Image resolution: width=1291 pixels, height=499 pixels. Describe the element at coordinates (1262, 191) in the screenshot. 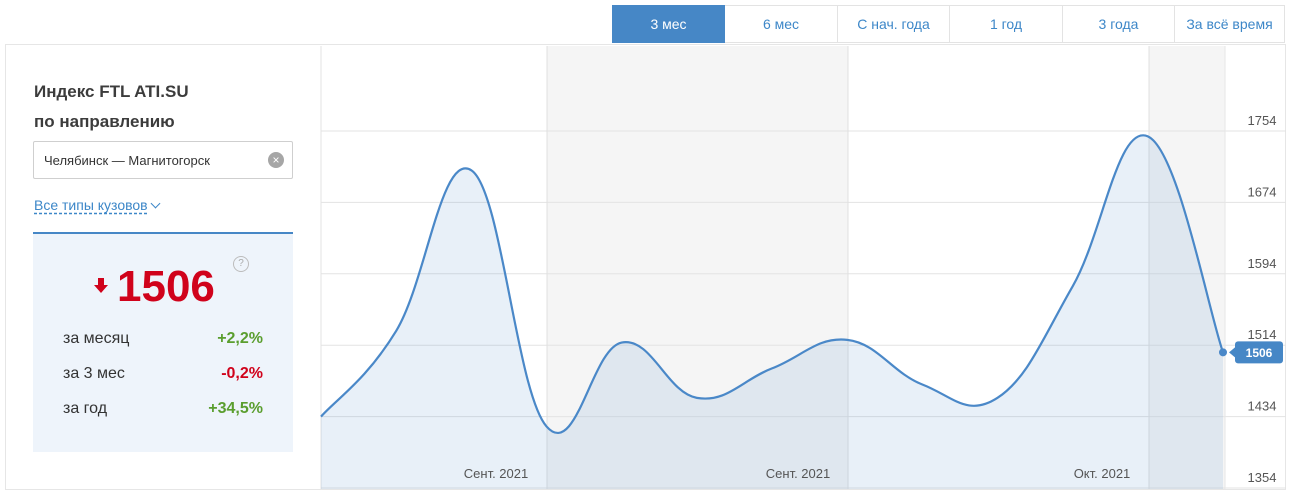

I see `y-tick-label: 1674` at that location.